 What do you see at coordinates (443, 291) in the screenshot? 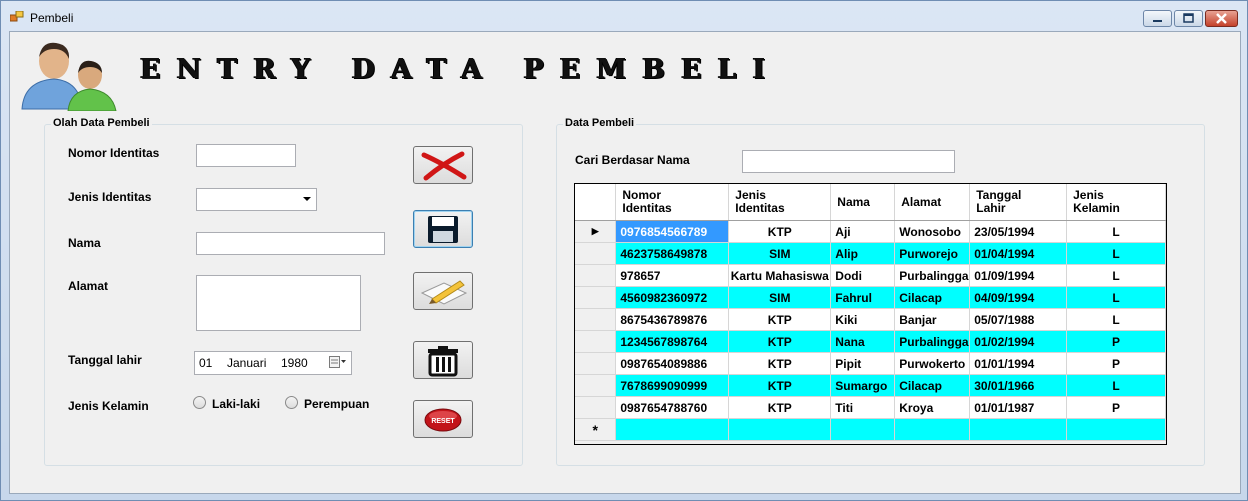
I see `edit-button` at bounding box center [443, 291].